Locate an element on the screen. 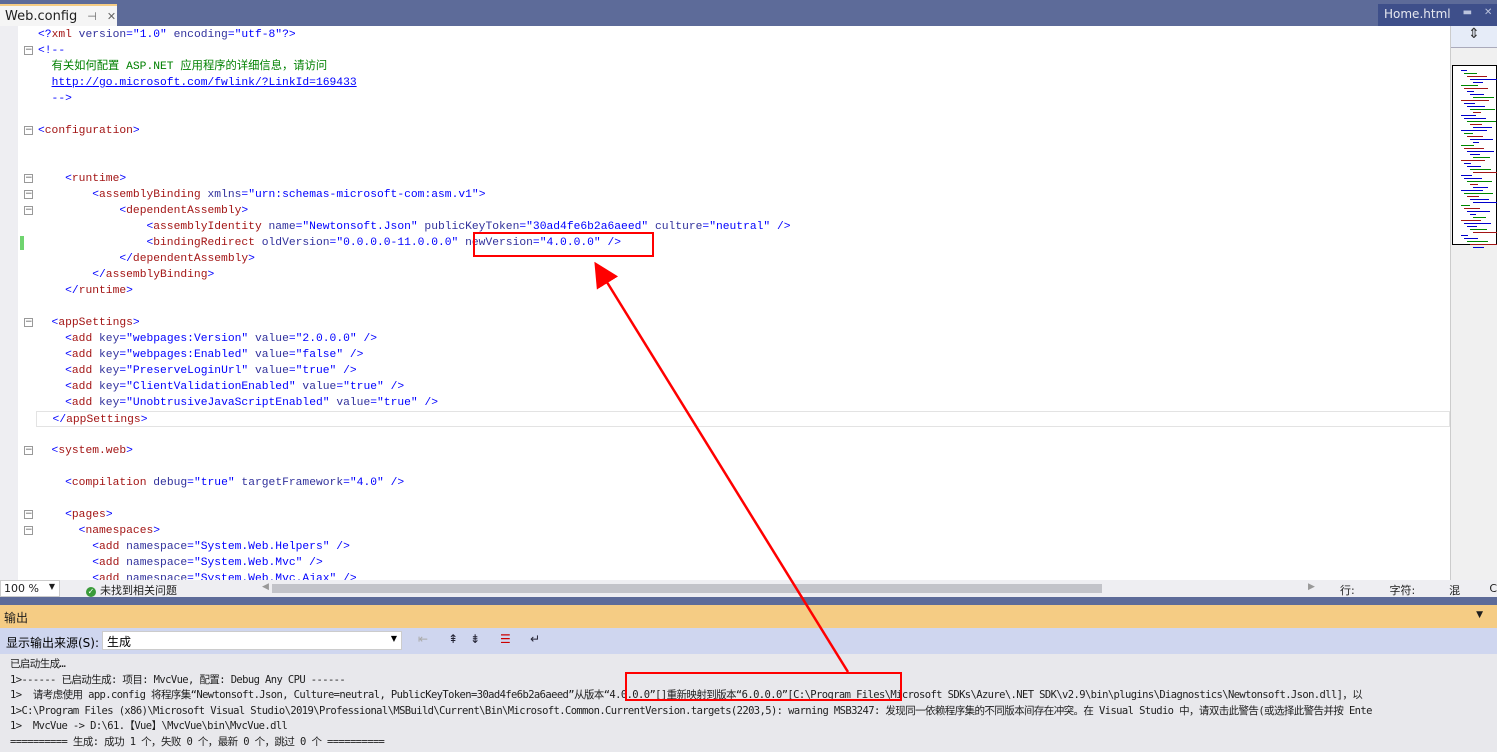 The height and width of the screenshot is (752, 1497). code-line: <add namespace="System.Web.Helpers" /> is located at coordinates (194, 547).